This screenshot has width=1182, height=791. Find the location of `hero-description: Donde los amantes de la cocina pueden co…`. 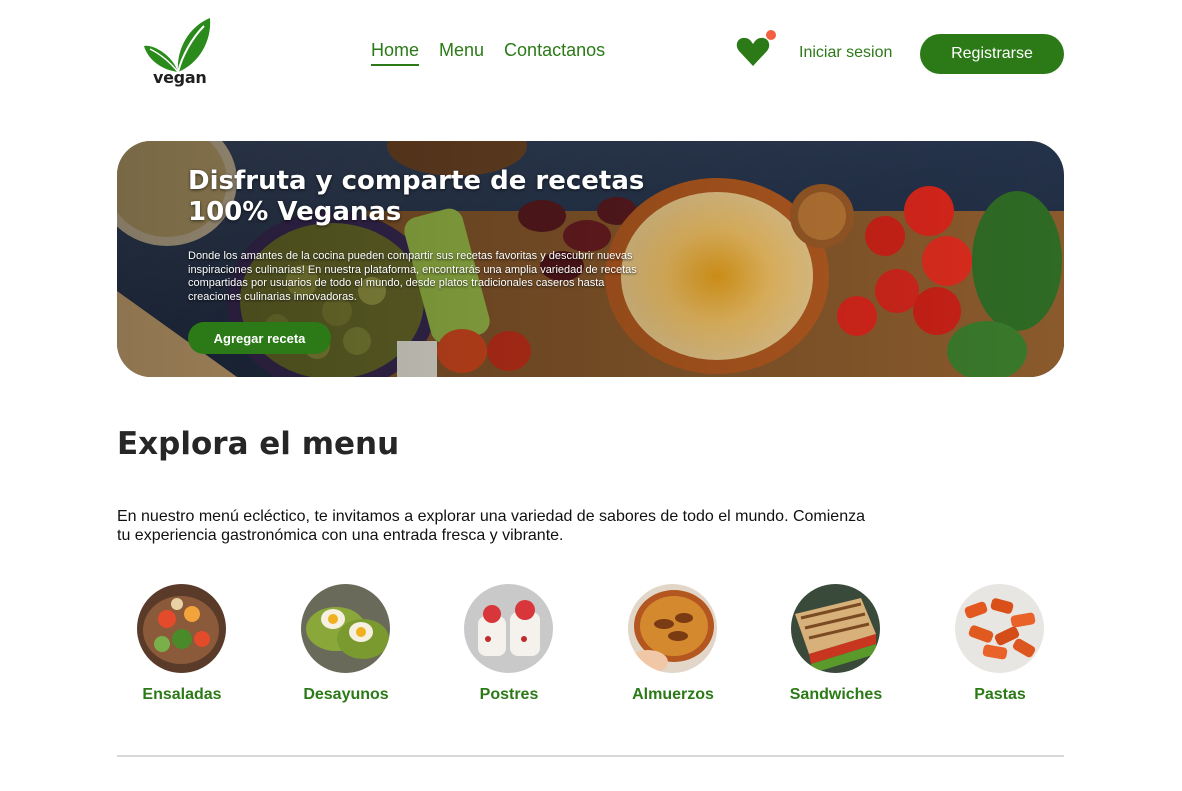

hero-description: Donde los amantes de la cocina pueden co… is located at coordinates (412, 276).